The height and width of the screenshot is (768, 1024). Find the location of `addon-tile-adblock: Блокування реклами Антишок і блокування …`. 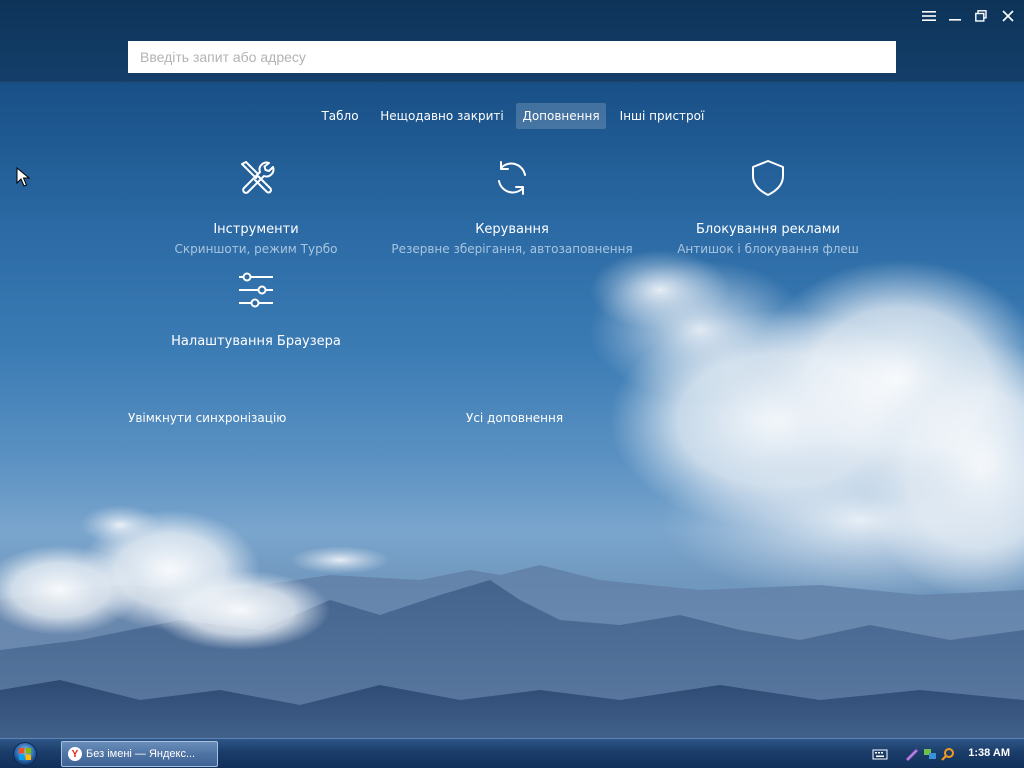

addon-tile-adblock: Блокування реклами Антишок і блокування … is located at coordinates (768, 210).